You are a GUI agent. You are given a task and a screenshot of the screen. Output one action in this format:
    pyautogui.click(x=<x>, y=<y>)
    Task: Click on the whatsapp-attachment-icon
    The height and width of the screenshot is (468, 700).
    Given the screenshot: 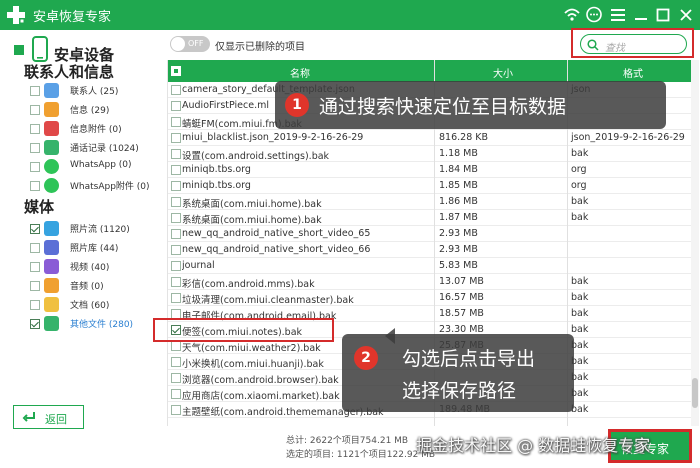 What is the action you would take?
    pyautogui.click(x=51, y=185)
    